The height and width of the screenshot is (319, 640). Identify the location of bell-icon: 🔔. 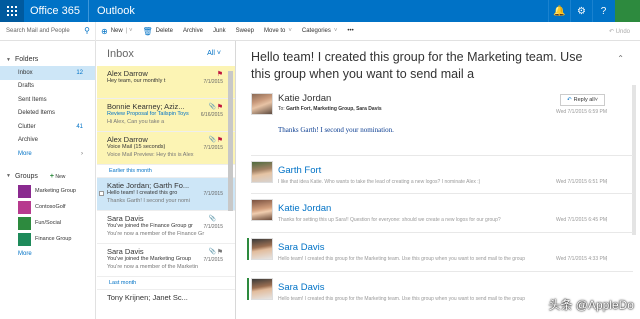
(559, 11).